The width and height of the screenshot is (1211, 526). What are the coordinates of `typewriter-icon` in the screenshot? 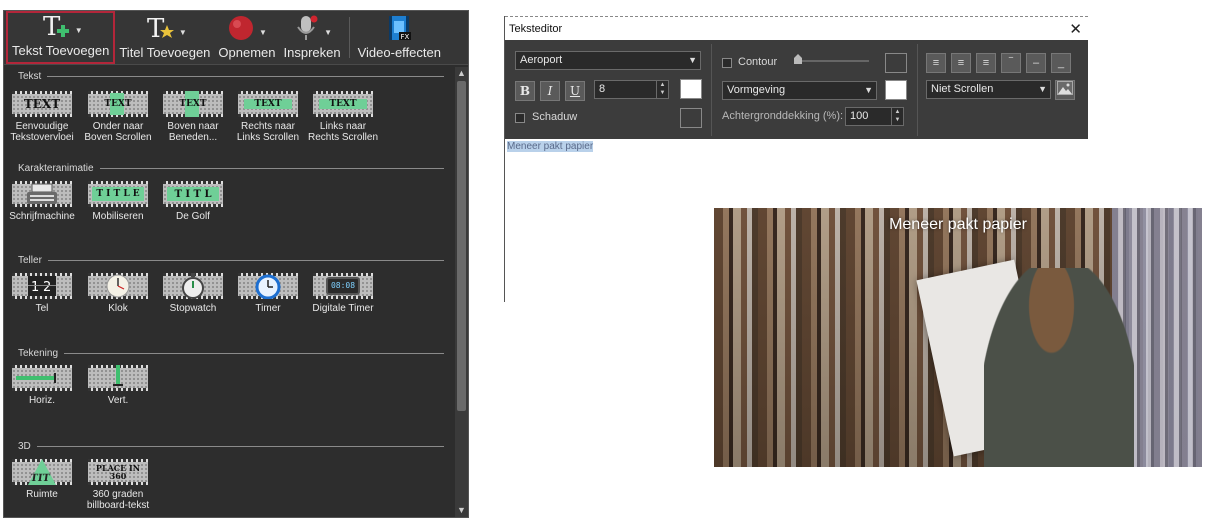 It's located at (42, 193).